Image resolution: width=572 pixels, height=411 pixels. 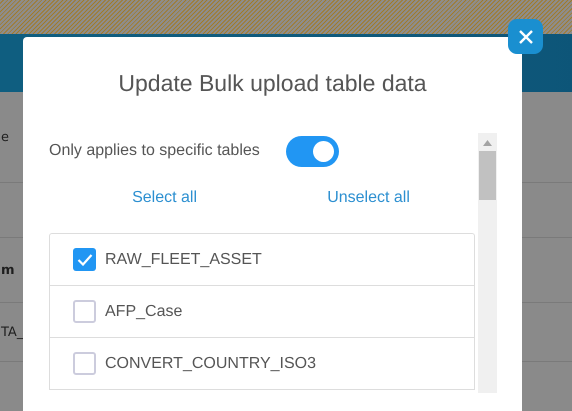 I want to click on close-icon, so click(x=526, y=36).